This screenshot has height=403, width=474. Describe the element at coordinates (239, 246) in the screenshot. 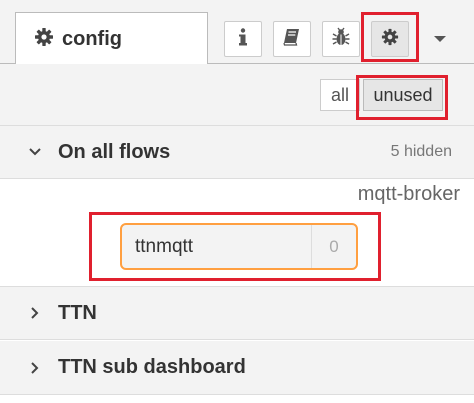

I see `config-node-item: ttnmqtt 0` at that location.